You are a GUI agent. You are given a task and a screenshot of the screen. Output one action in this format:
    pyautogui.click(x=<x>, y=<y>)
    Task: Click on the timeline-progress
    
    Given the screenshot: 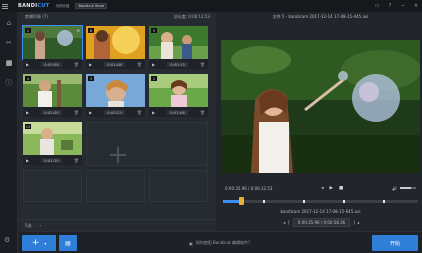 What is the action you would take?
    pyautogui.click(x=232, y=201)
    